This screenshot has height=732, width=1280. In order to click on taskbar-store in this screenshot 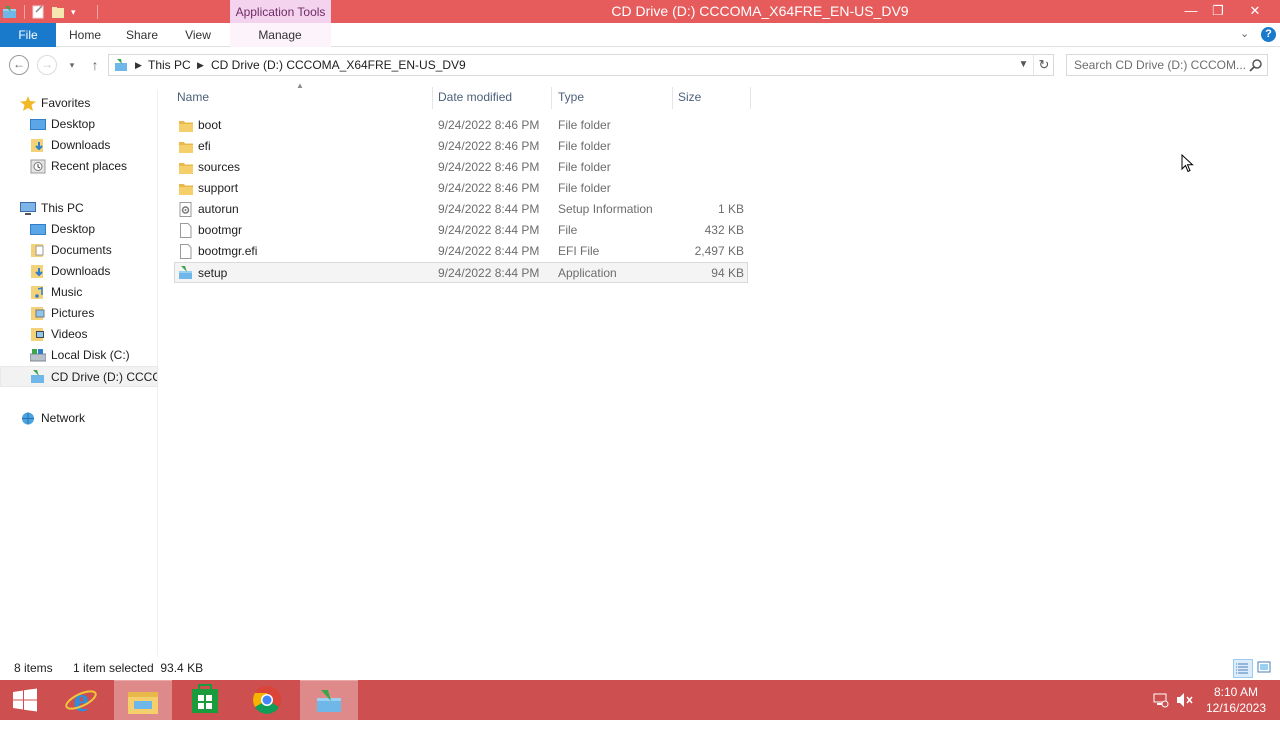, I will do `click(205, 700)`.